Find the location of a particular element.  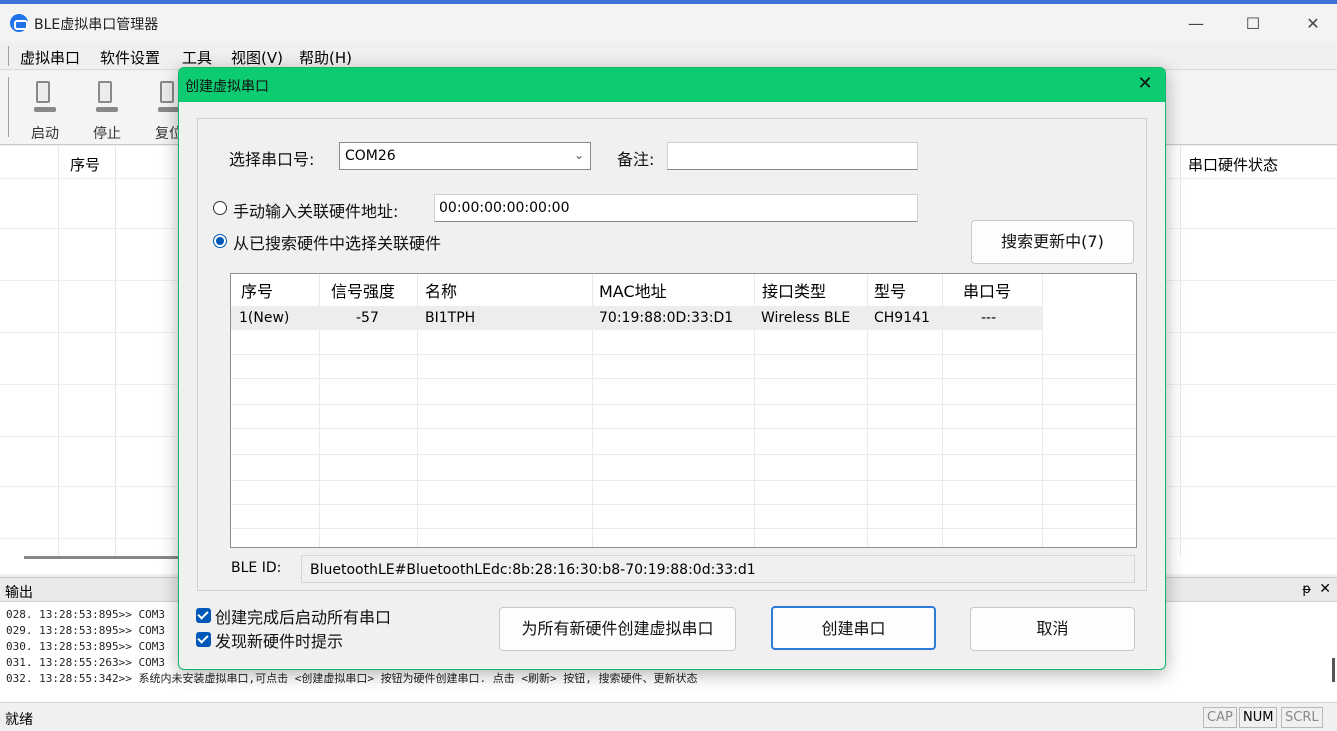

grid-header-hw-status: 串口硬件状态 is located at coordinates (1233, 165).